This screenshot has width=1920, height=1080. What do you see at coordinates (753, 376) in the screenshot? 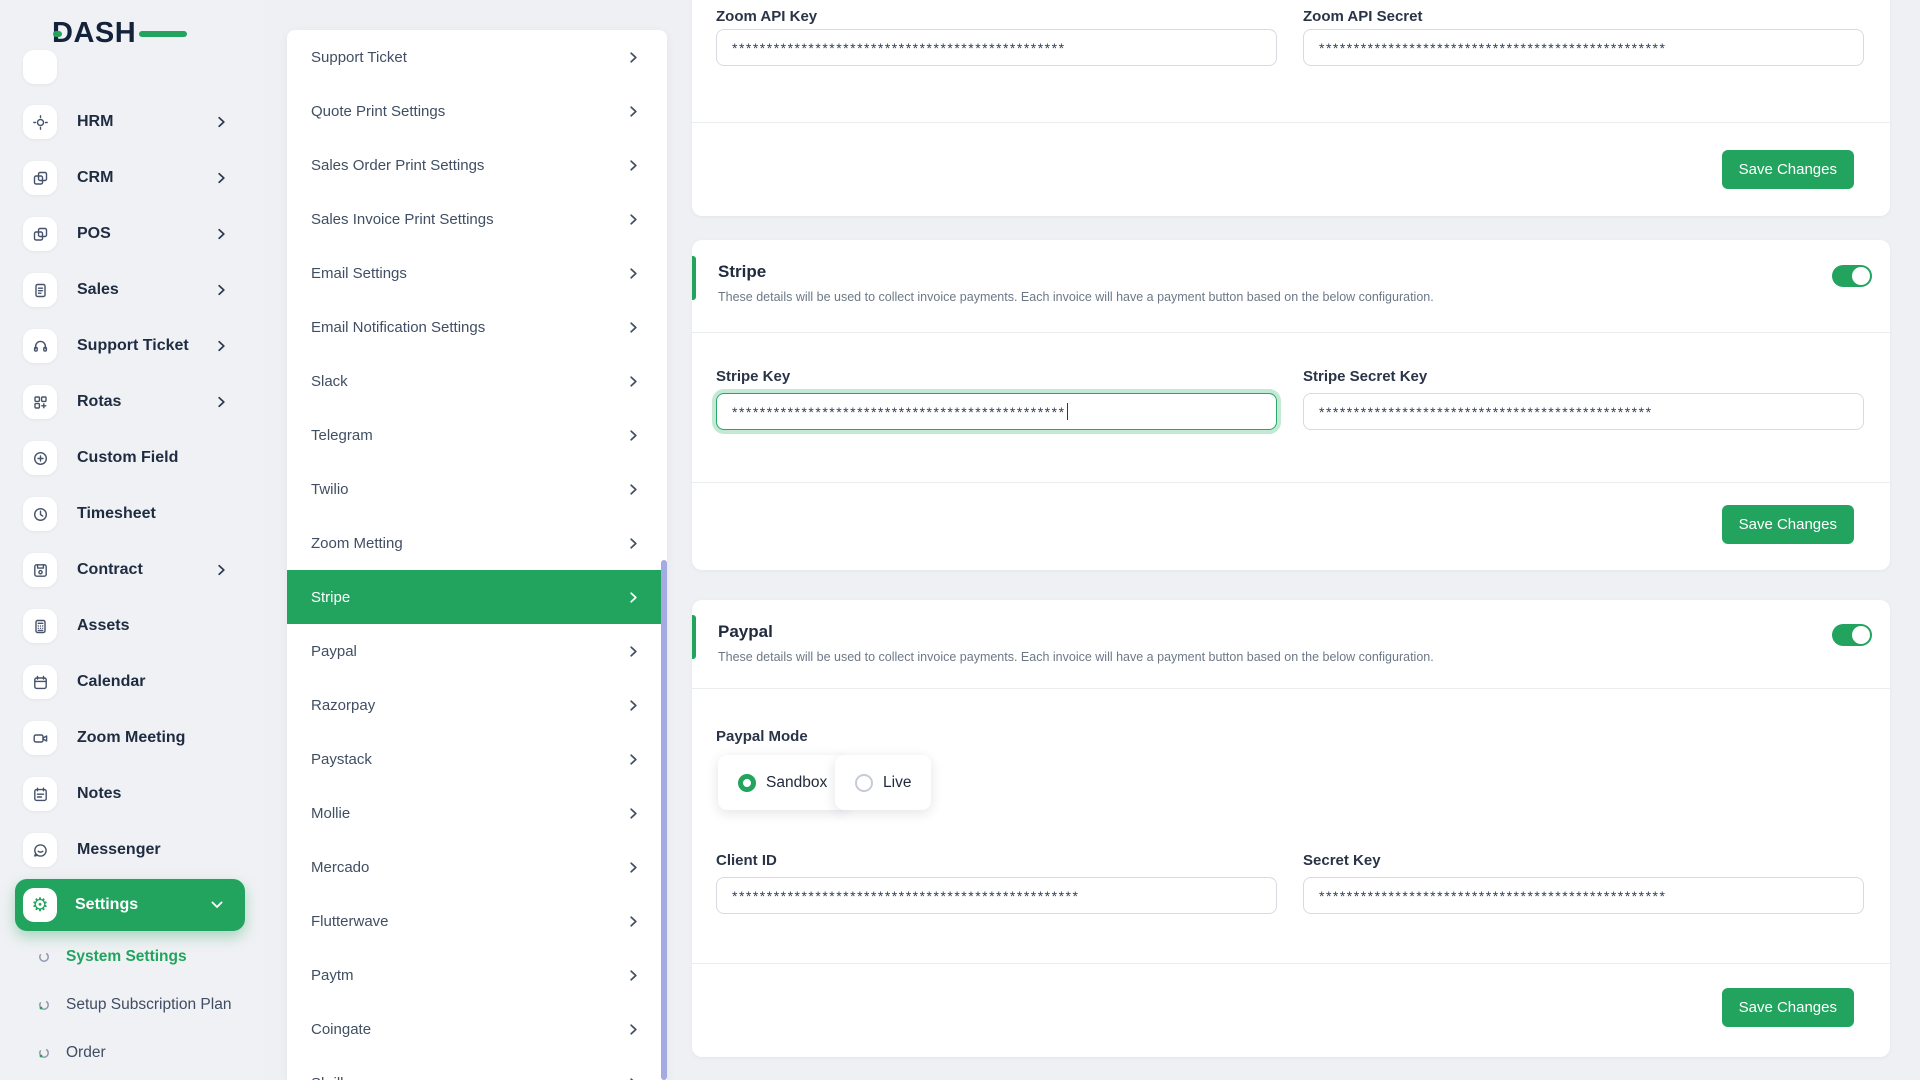
I see `stripe-key-label: Stripe Key` at bounding box center [753, 376].